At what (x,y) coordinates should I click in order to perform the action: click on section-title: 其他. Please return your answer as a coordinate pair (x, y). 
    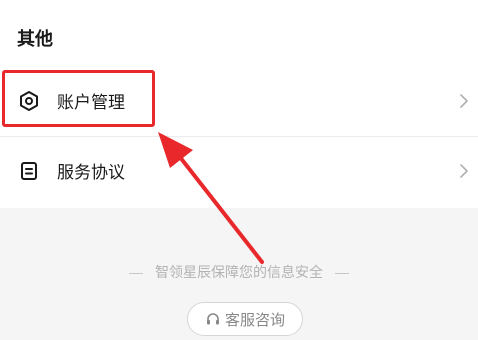
    Looking at the image, I should click on (35, 39).